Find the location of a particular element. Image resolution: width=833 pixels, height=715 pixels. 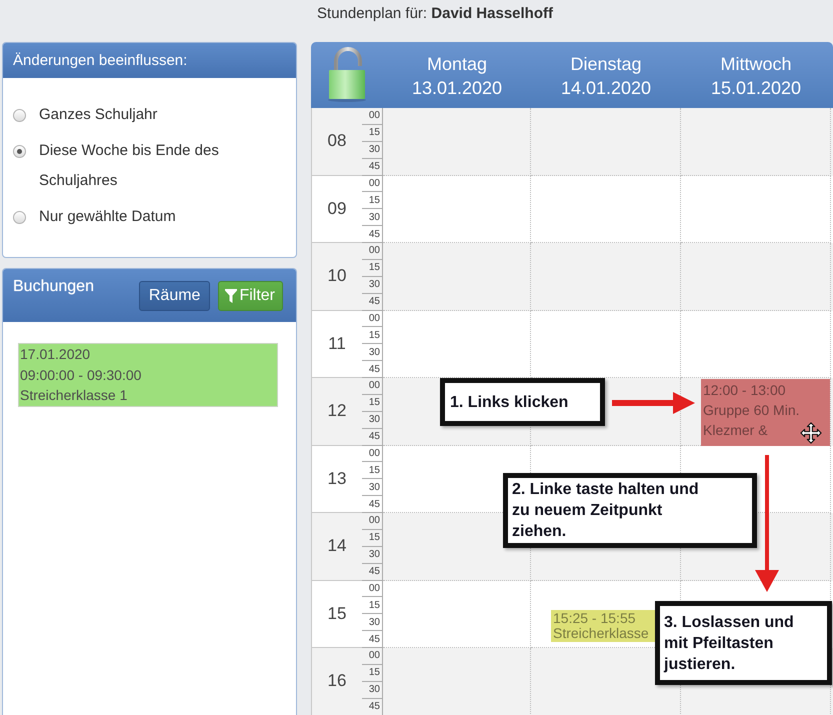

hour-label: 09 is located at coordinates (337, 208).